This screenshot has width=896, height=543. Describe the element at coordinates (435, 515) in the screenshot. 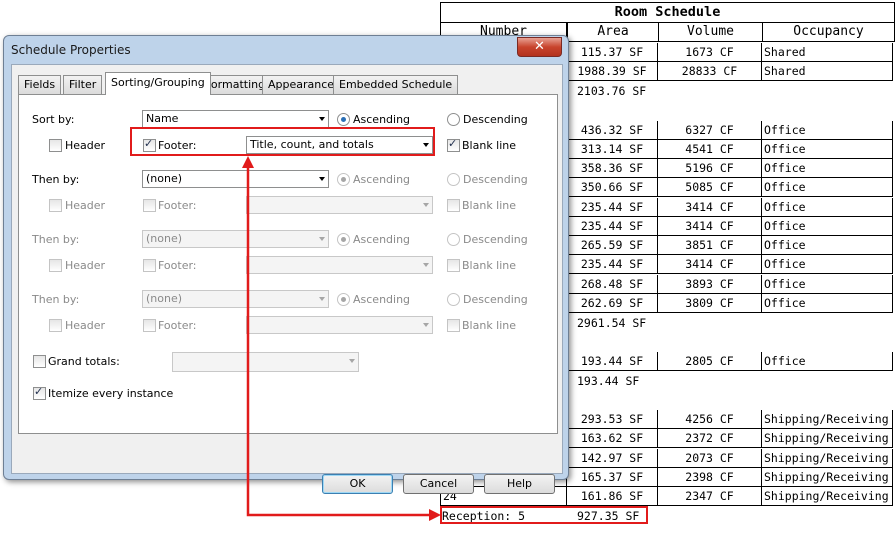

I see `arrow-right-icon` at that location.